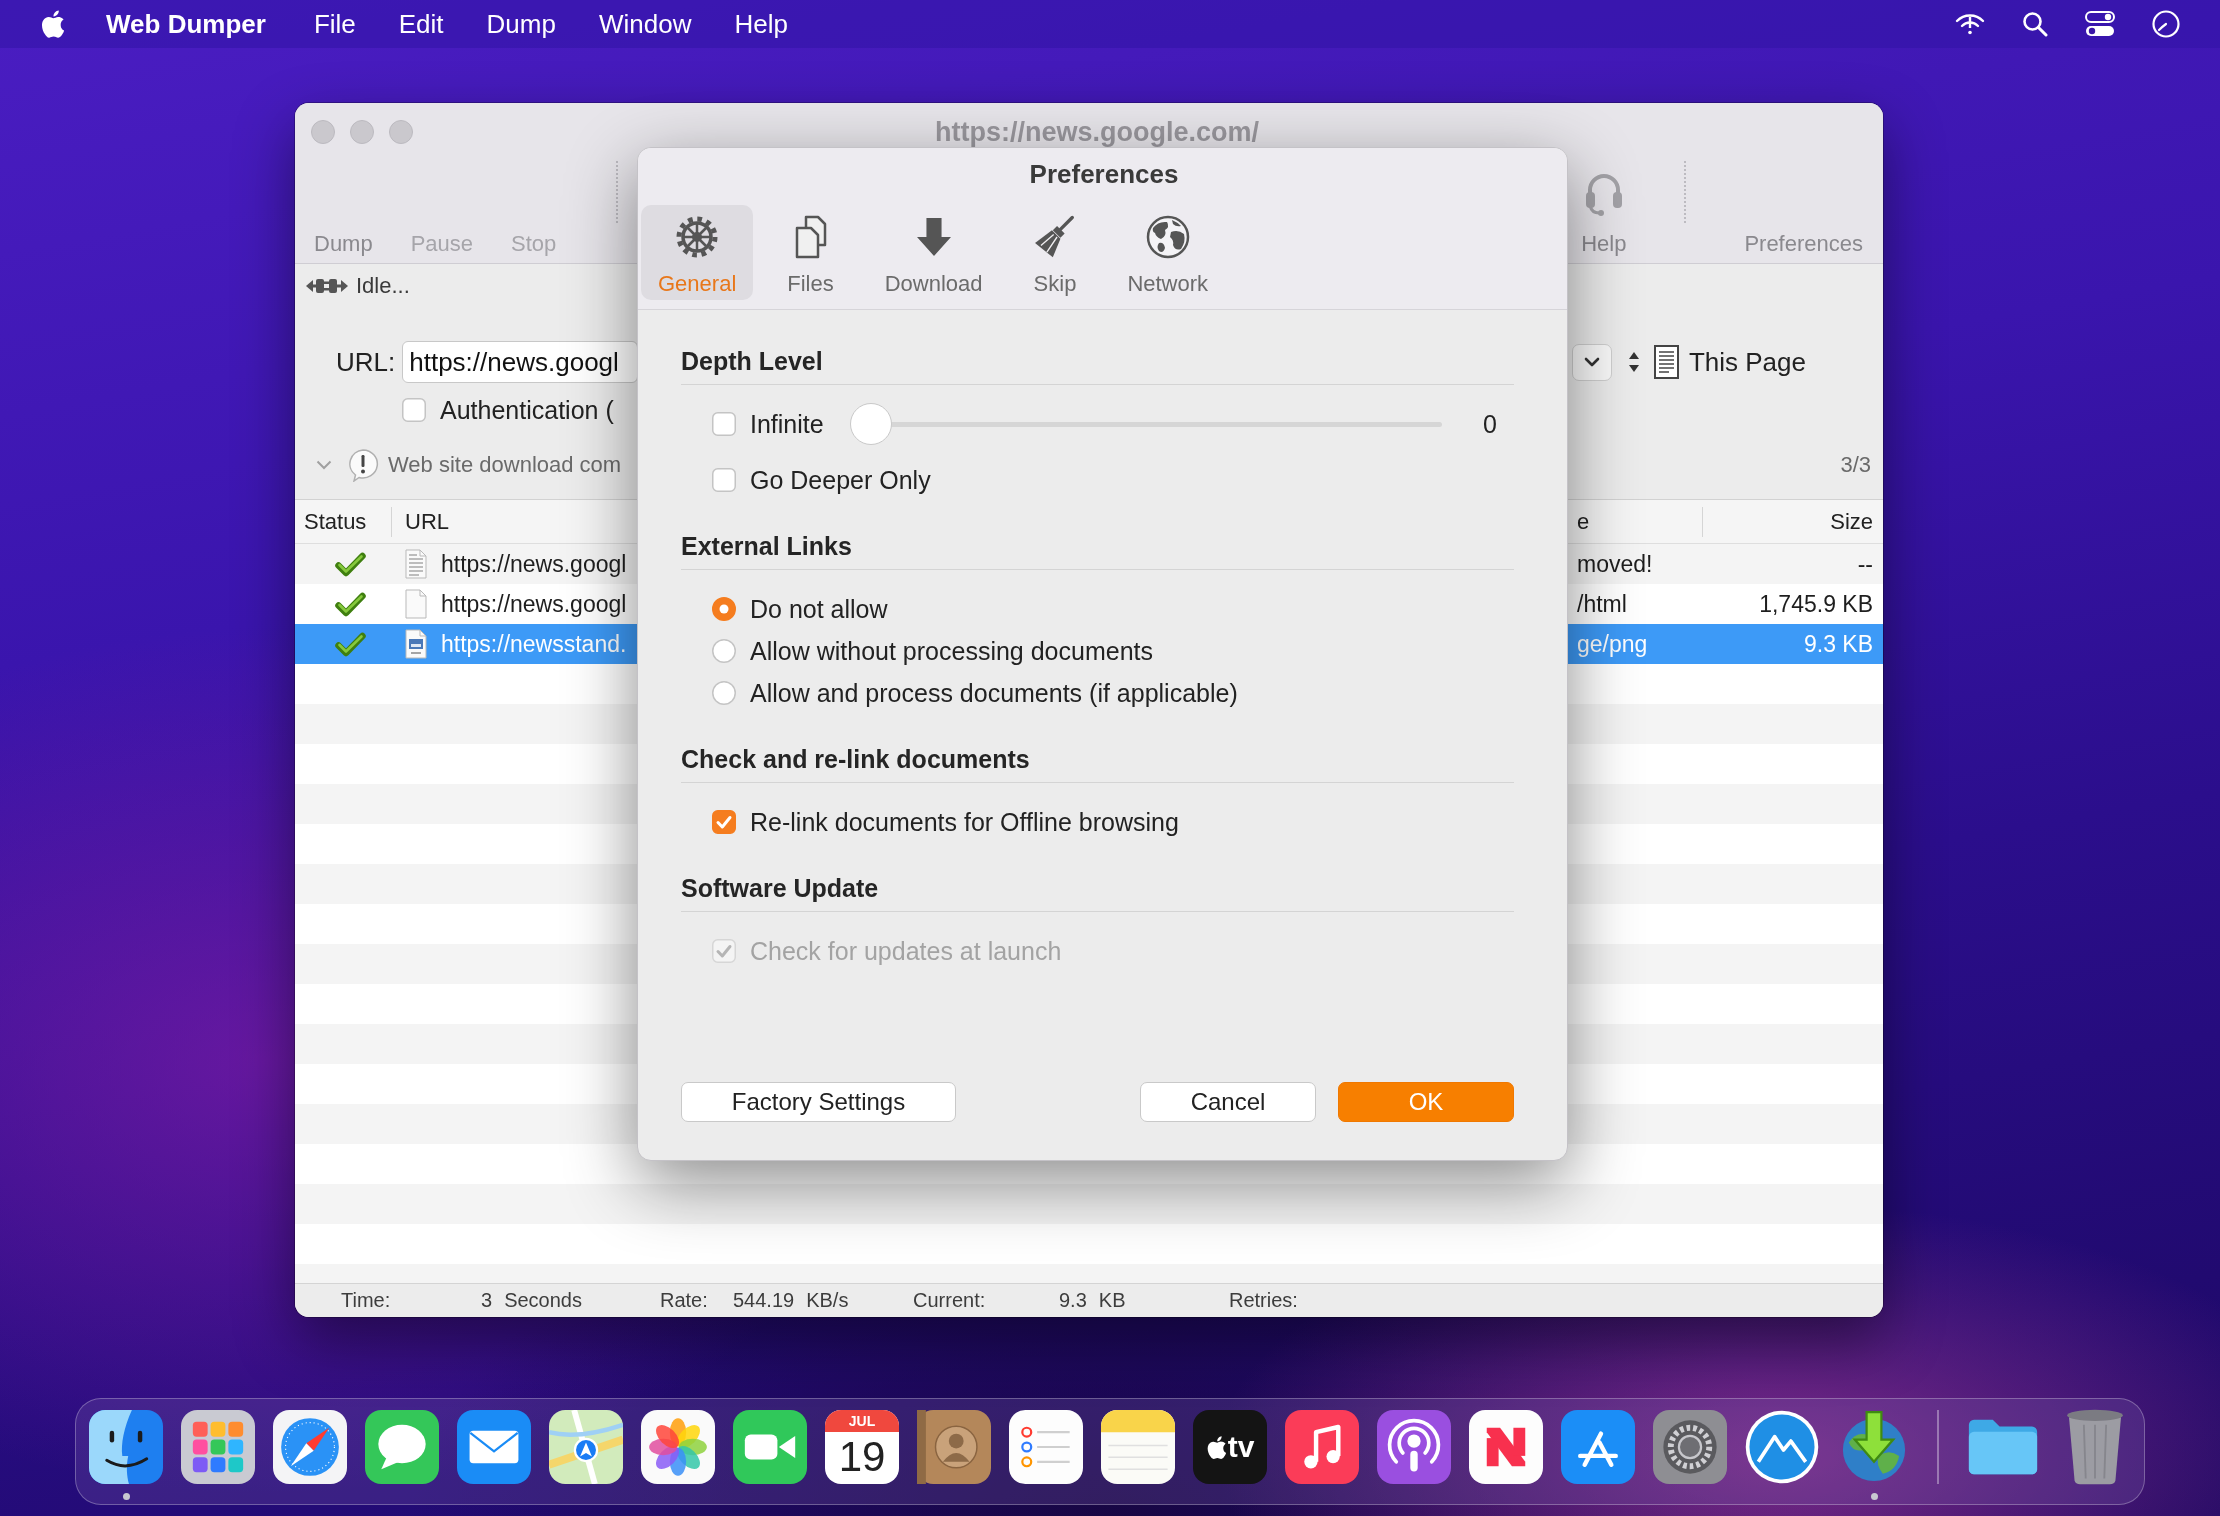 Image resolution: width=2220 pixels, height=1516 pixels. I want to click on preferences-tab: Network, so click(1168, 252).